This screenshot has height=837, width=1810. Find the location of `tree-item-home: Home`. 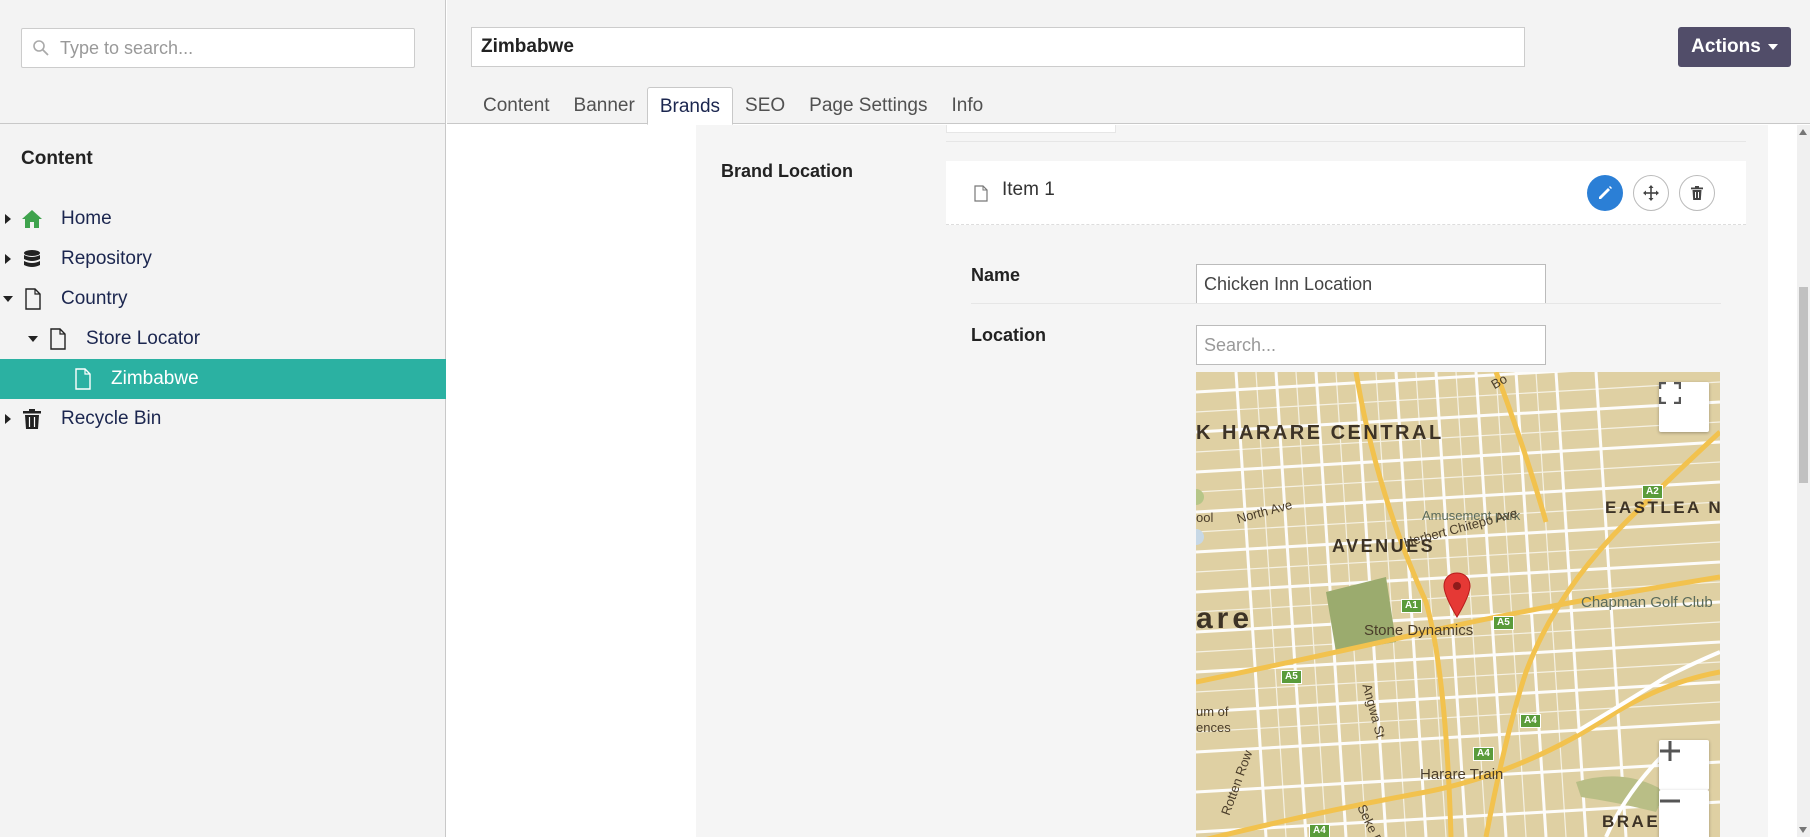

tree-item-home: Home is located at coordinates (223, 219).